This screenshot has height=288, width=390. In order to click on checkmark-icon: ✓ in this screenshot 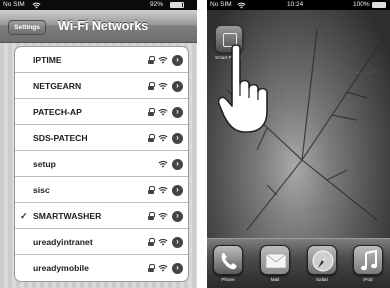, I will do `click(24, 216)`.